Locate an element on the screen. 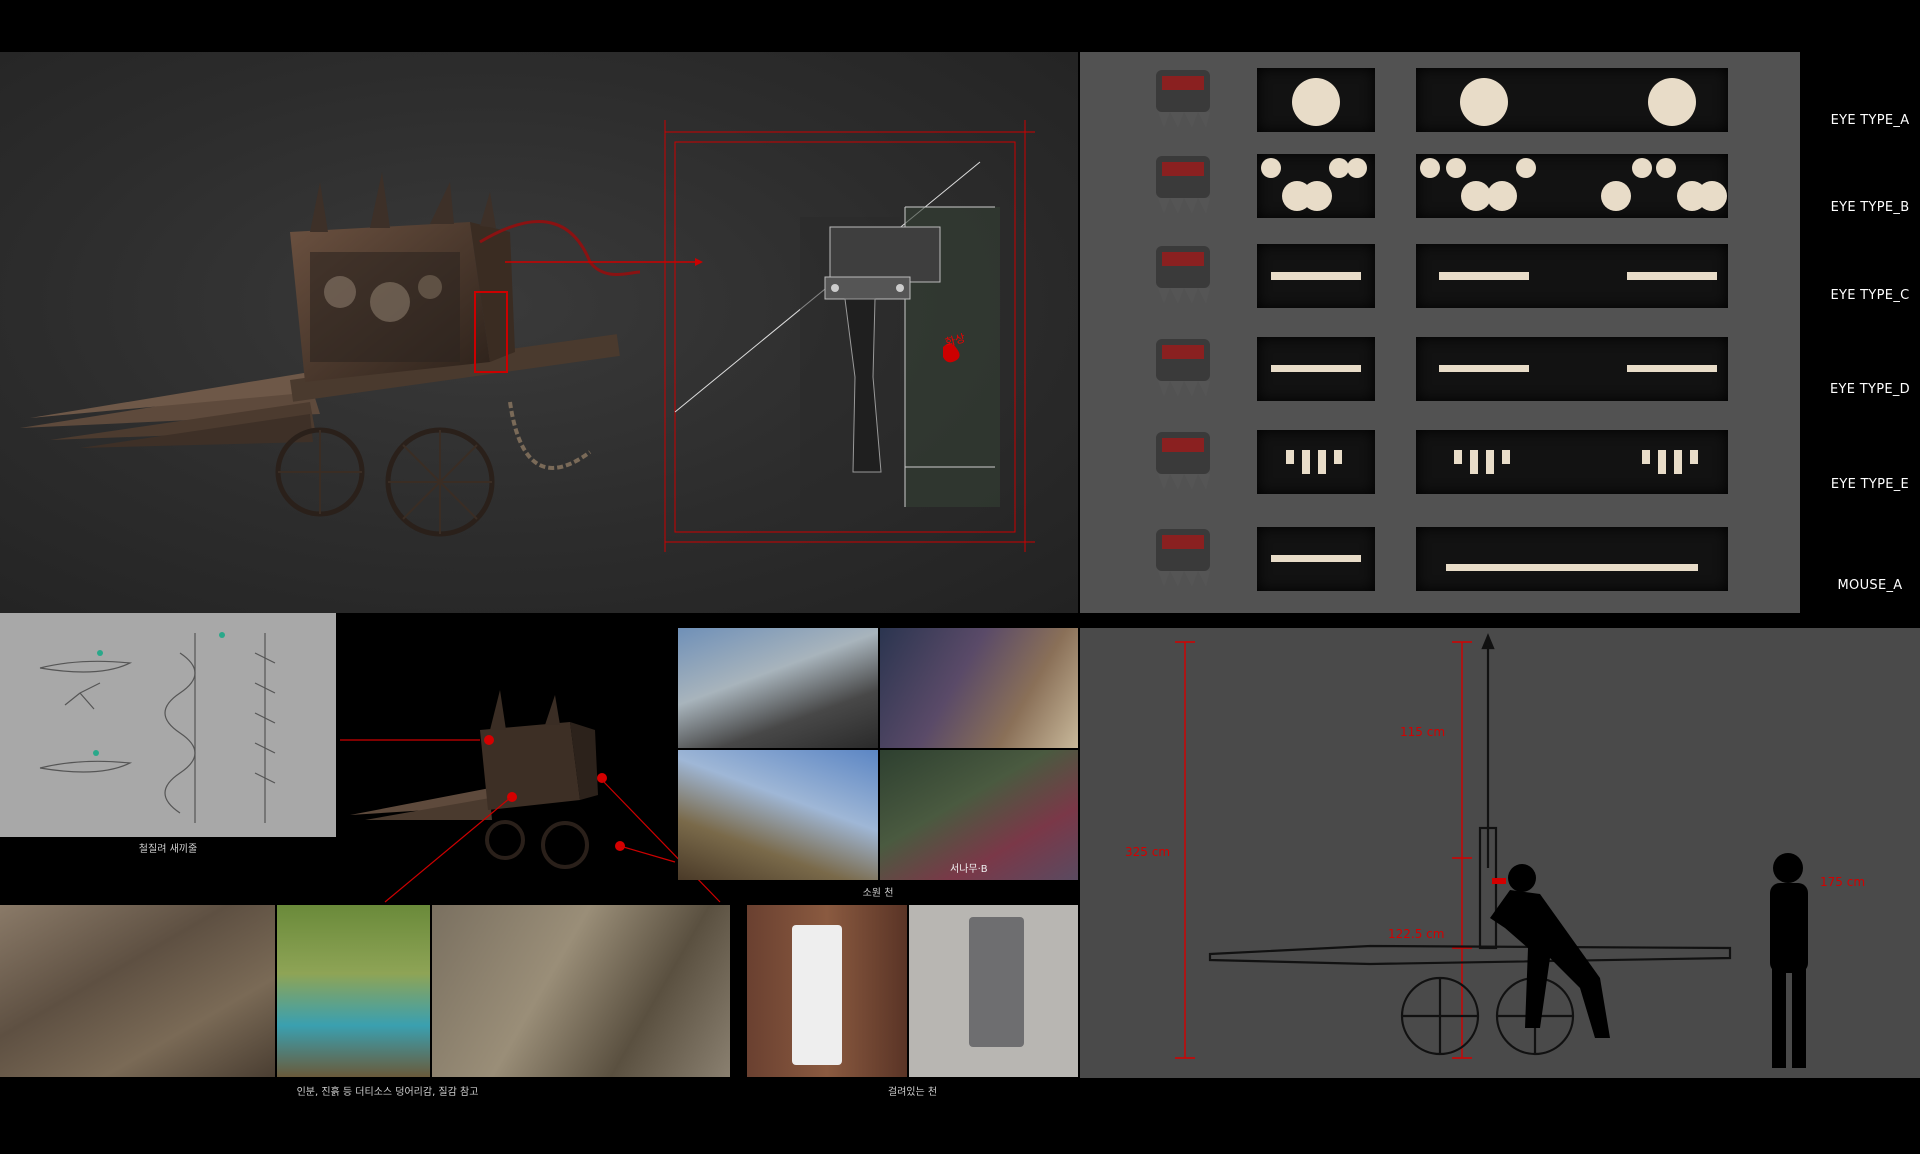  eye-type-label-b: EYE TYPE_B is located at coordinates (1870, 207).